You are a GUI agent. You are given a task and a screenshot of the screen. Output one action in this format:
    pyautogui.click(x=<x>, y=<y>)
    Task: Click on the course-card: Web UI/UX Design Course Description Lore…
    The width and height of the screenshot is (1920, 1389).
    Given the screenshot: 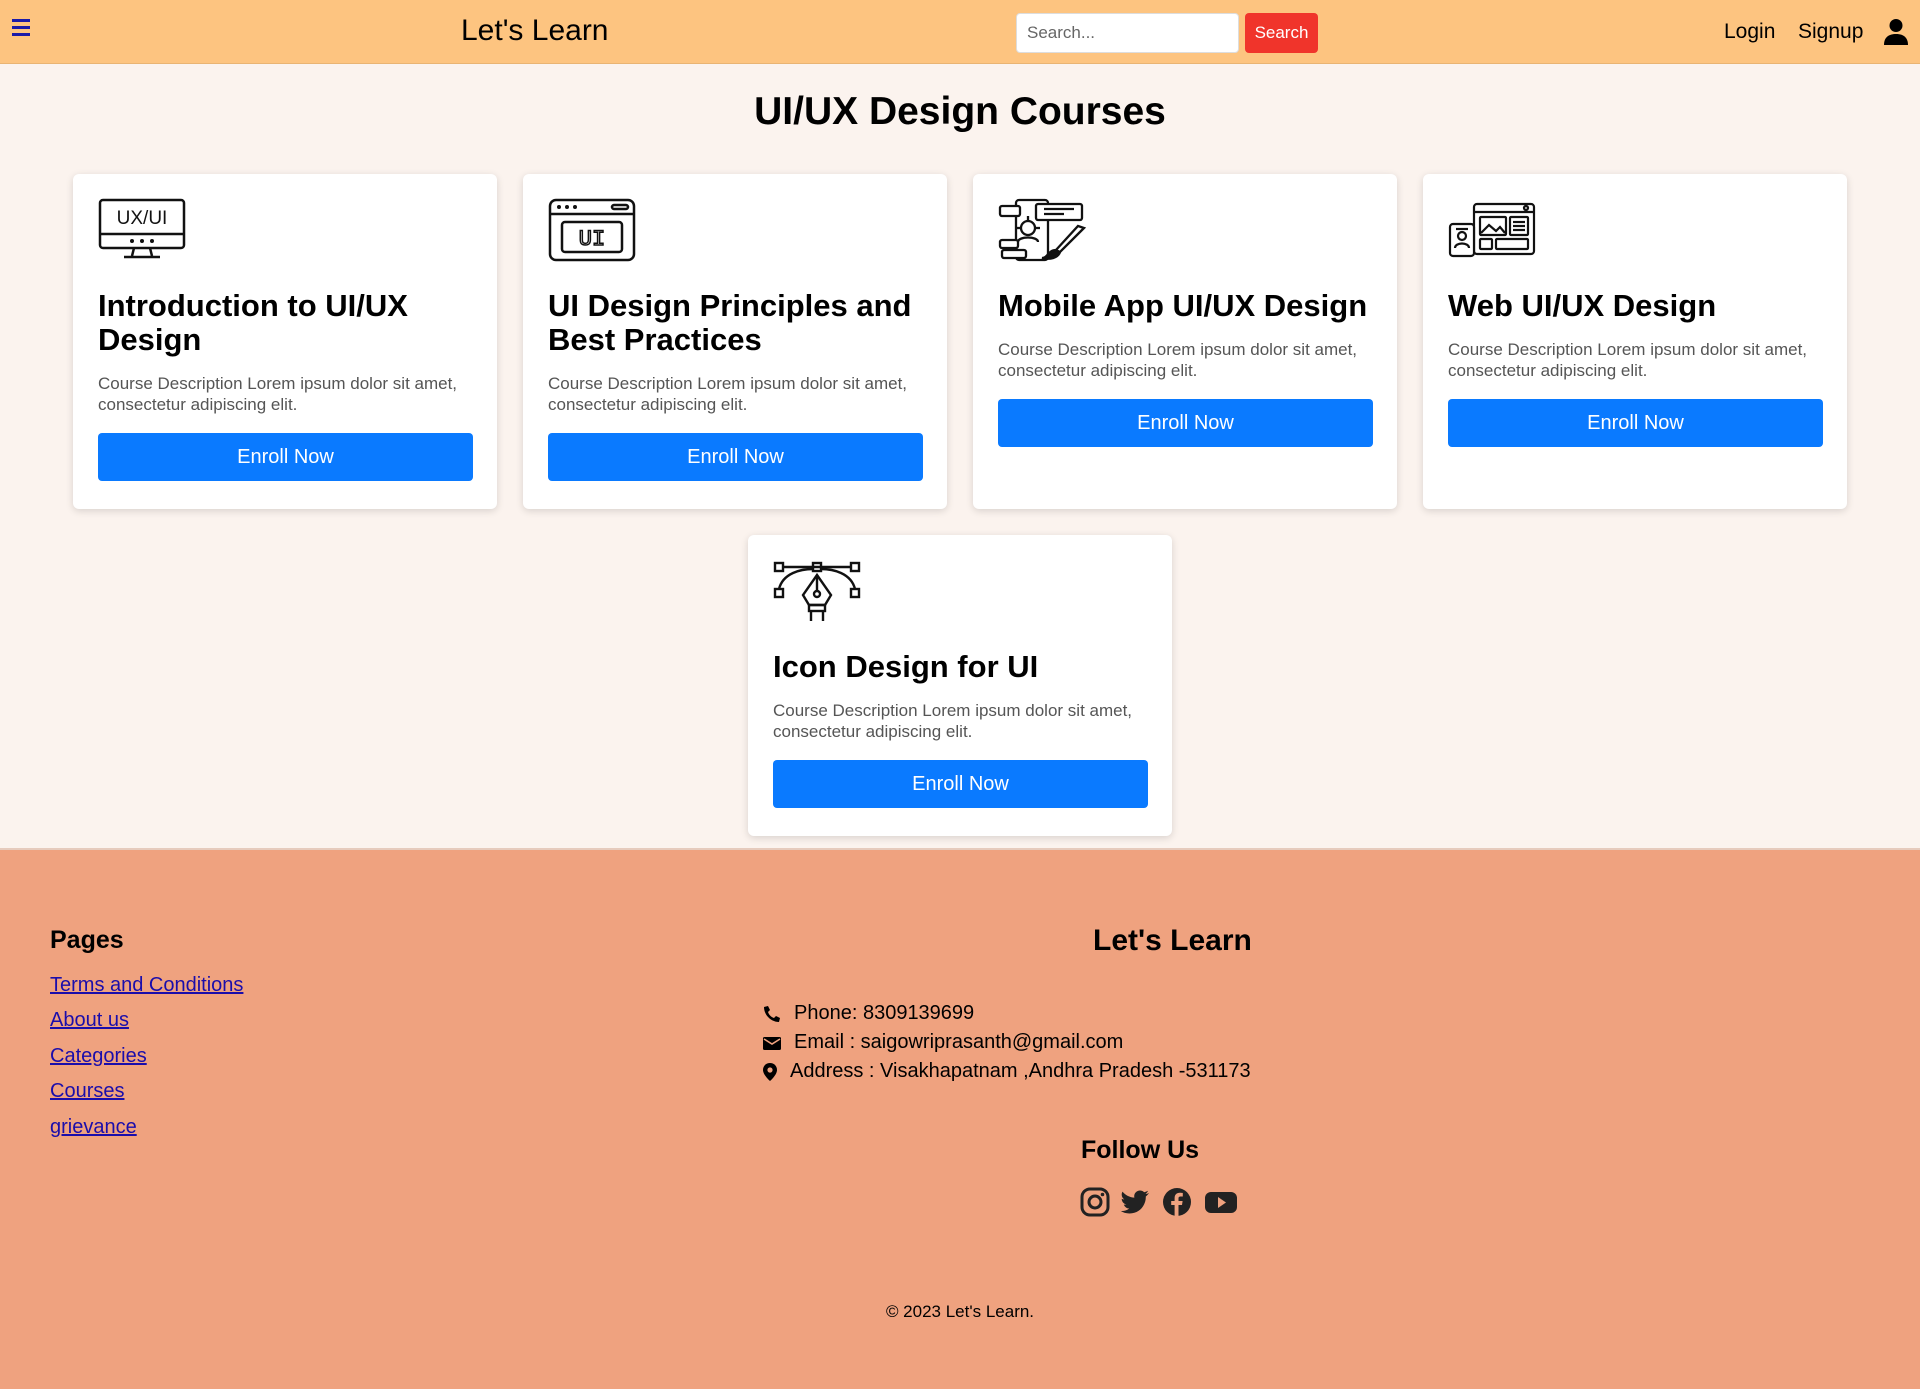 What is the action you would take?
    pyautogui.click(x=1635, y=341)
    